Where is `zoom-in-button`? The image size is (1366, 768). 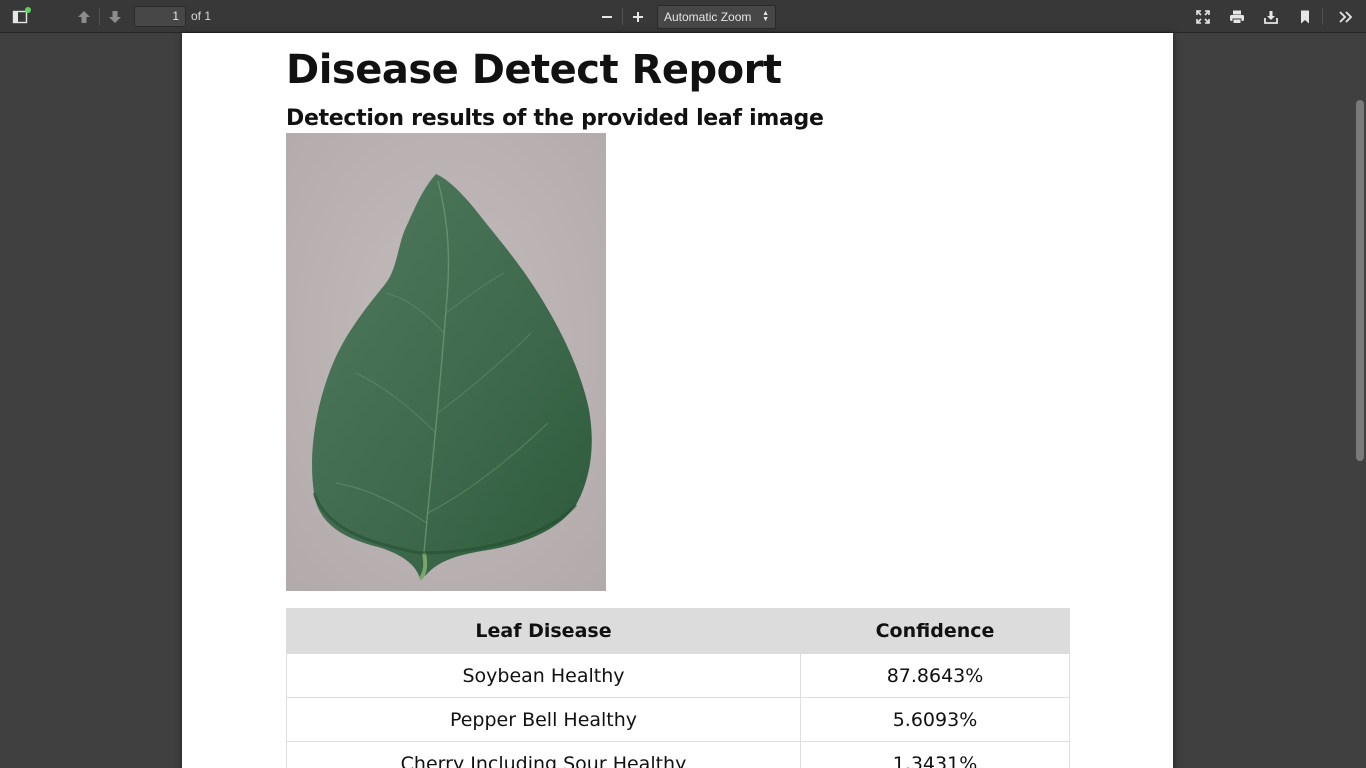 zoom-in-button is located at coordinates (638, 16).